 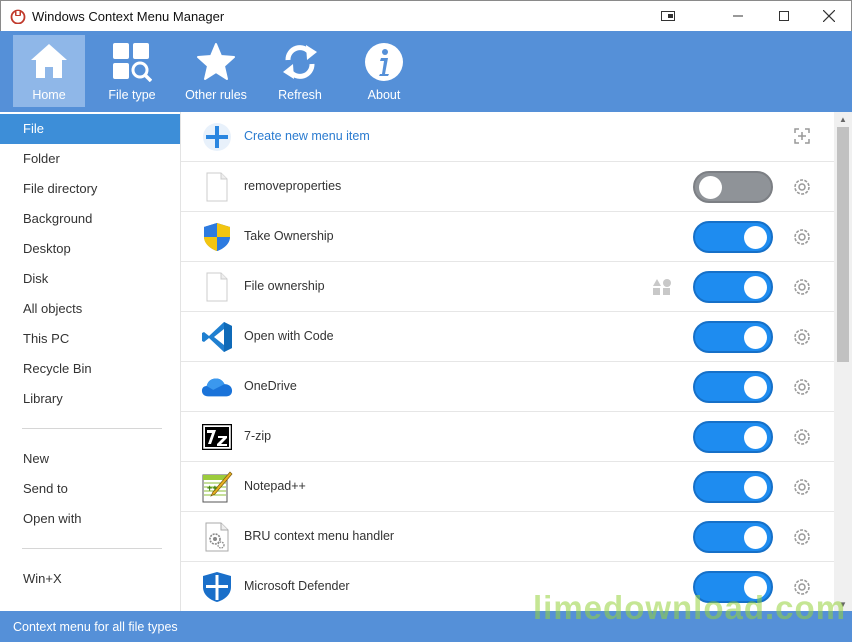 I want to click on gear-file-icon, so click(x=217, y=537).